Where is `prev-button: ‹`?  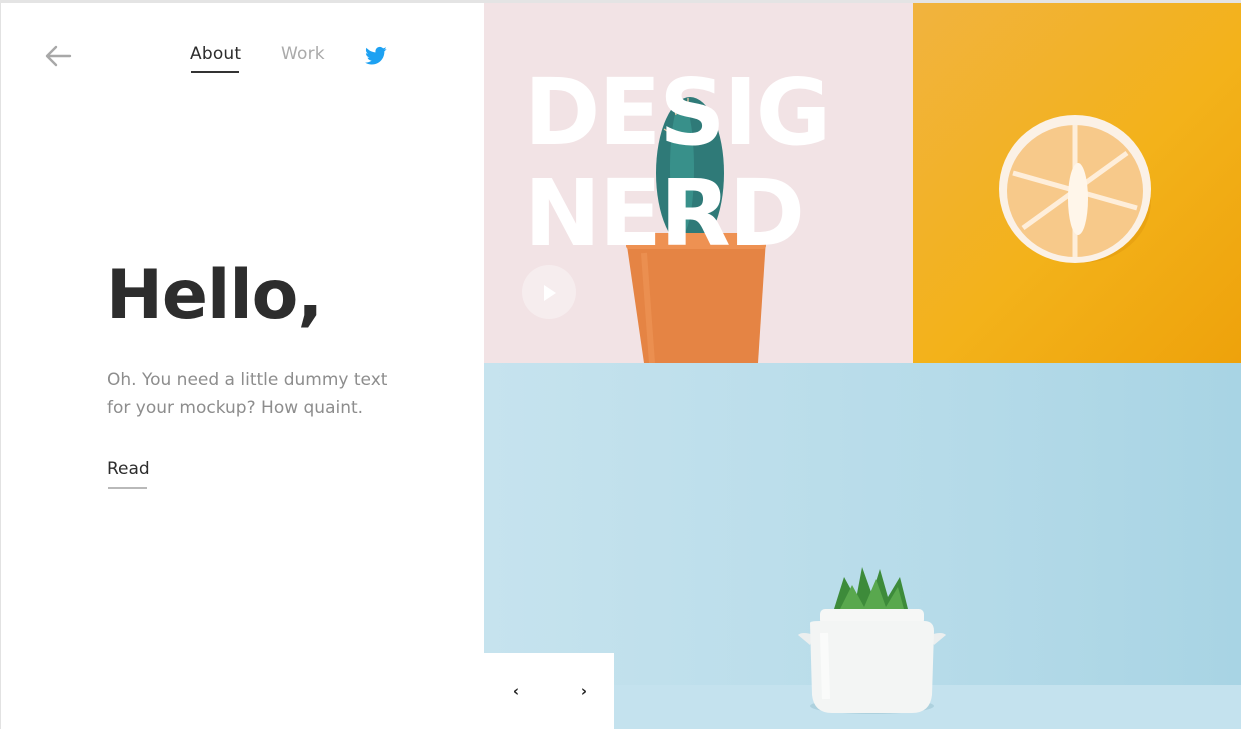 prev-button: ‹ is located at coordinates (516, 691).